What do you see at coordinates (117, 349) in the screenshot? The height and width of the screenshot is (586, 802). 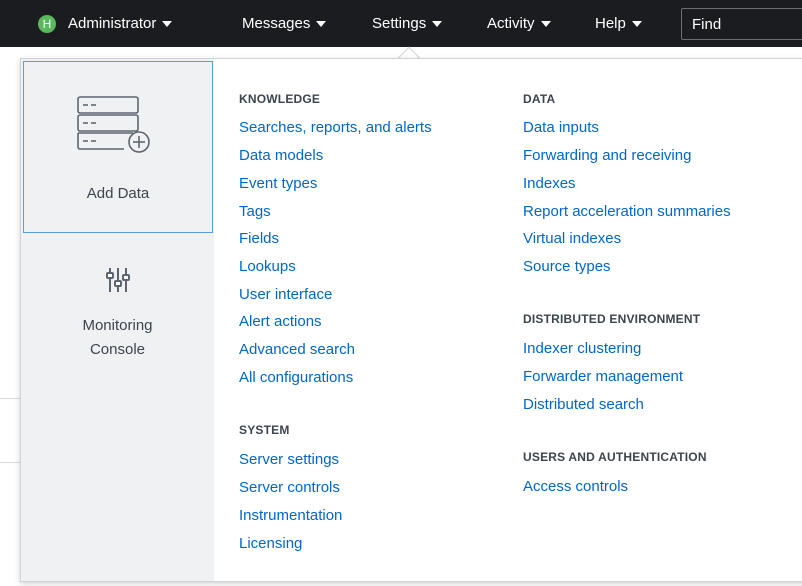 I see `monitoring-label-line2: Console` at bounding box center [117, 349].